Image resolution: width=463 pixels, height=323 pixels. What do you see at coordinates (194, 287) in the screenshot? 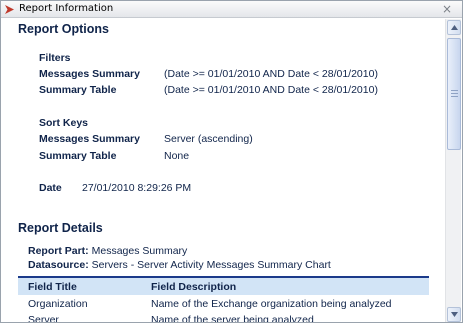
I see `column-header-field-description: Field Description` at bounding box center [194, 287].